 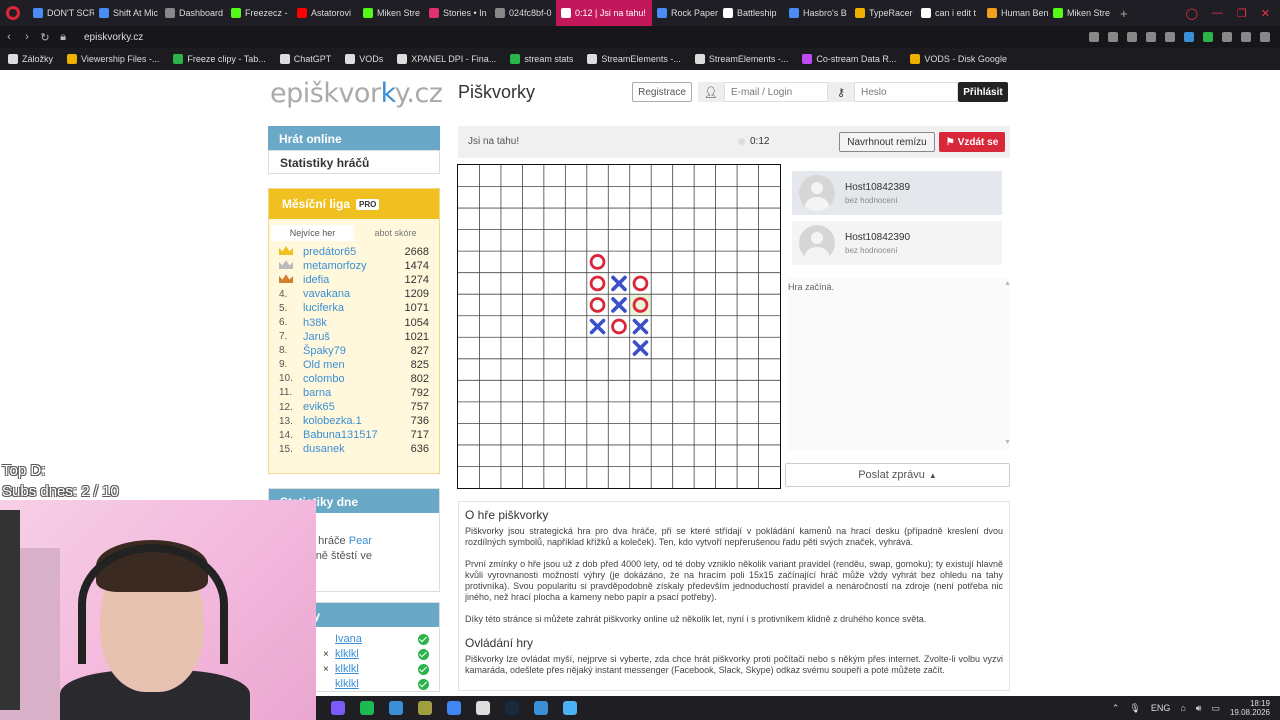 I want to click on browser-tab: DON'T SCR, so click(x=61, y=13).